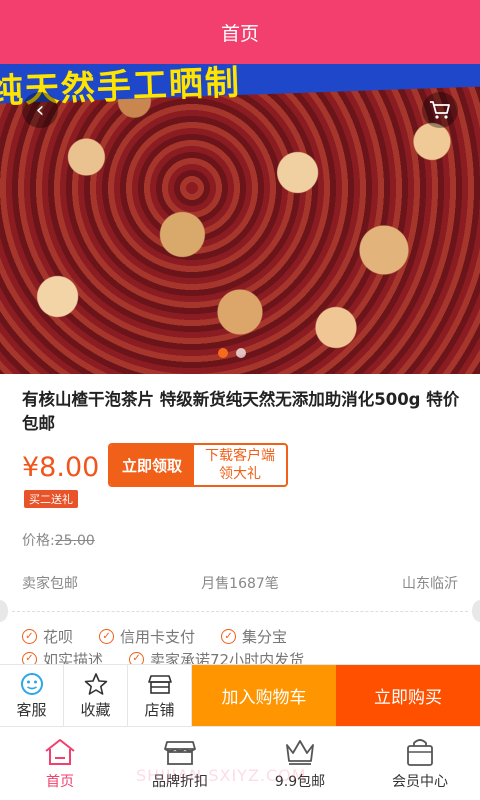  I want to click on home-icon, so click(60, 751).